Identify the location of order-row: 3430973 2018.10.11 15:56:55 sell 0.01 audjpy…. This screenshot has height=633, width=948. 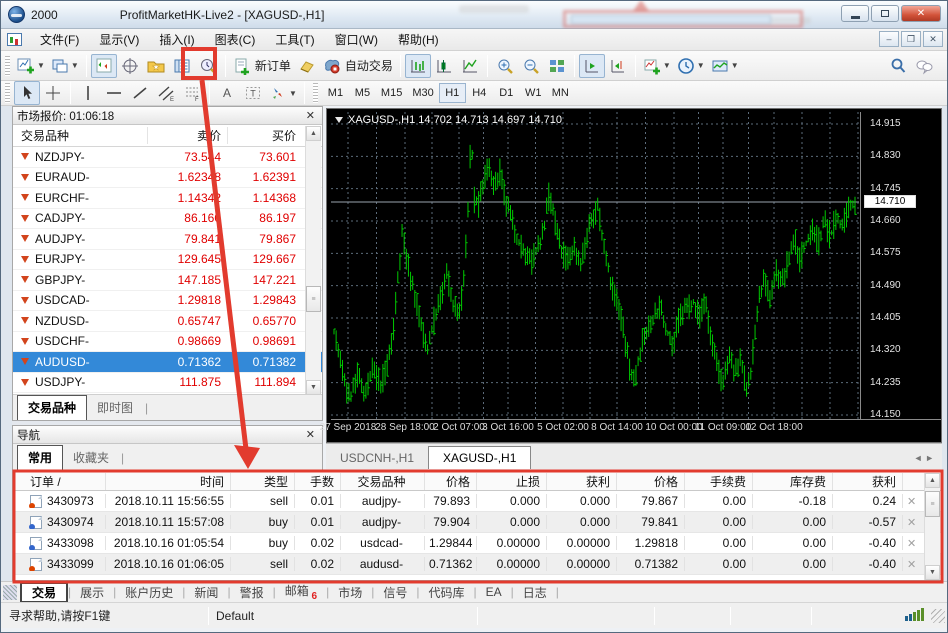
(477, 501).